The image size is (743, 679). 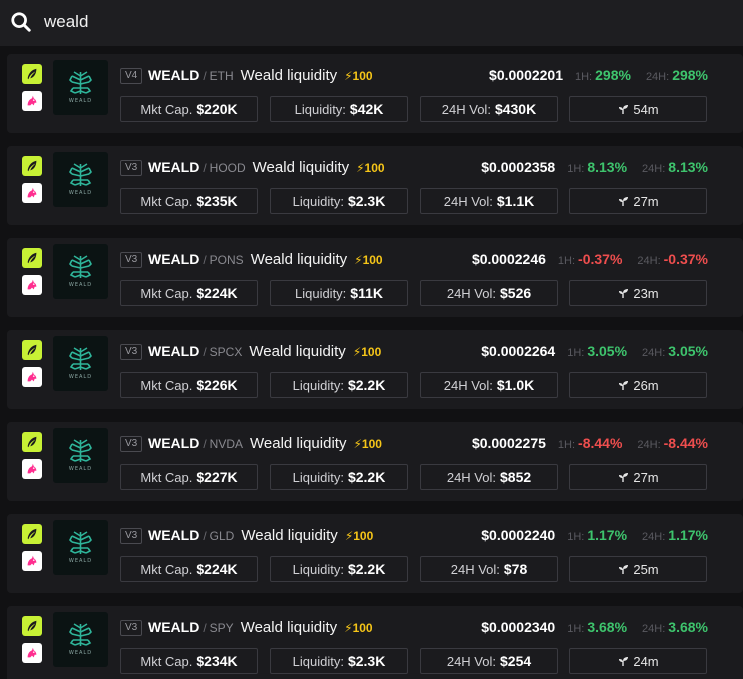 I want to click on price-line: $0.0002358 1H: 8.13% 24H: 8.13%, so click(x=594, y=167).